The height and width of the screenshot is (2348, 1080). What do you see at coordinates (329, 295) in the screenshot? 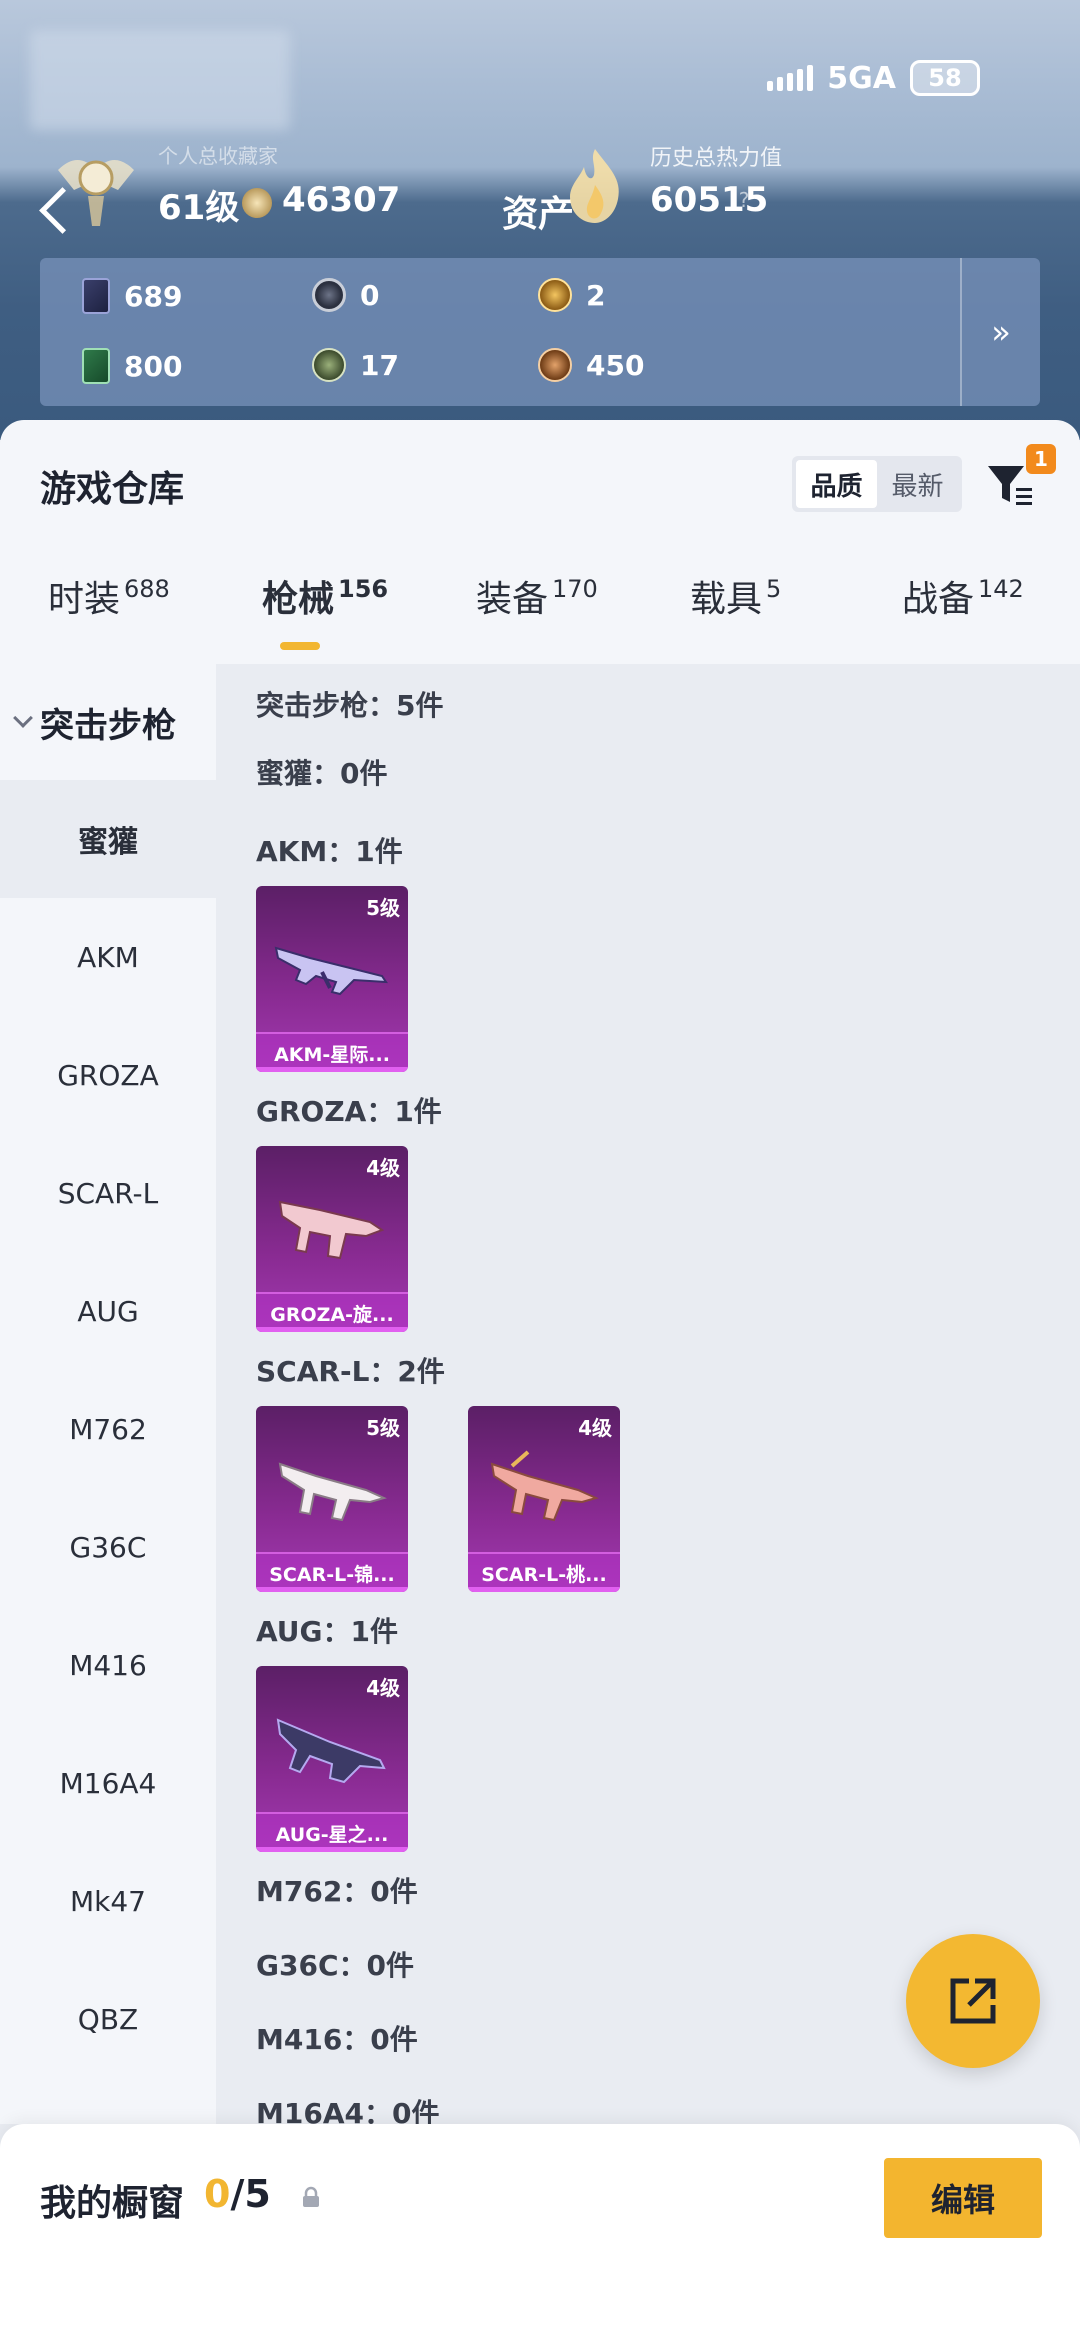
I see `ring-coin-icon` at bounding box center [329, 295].